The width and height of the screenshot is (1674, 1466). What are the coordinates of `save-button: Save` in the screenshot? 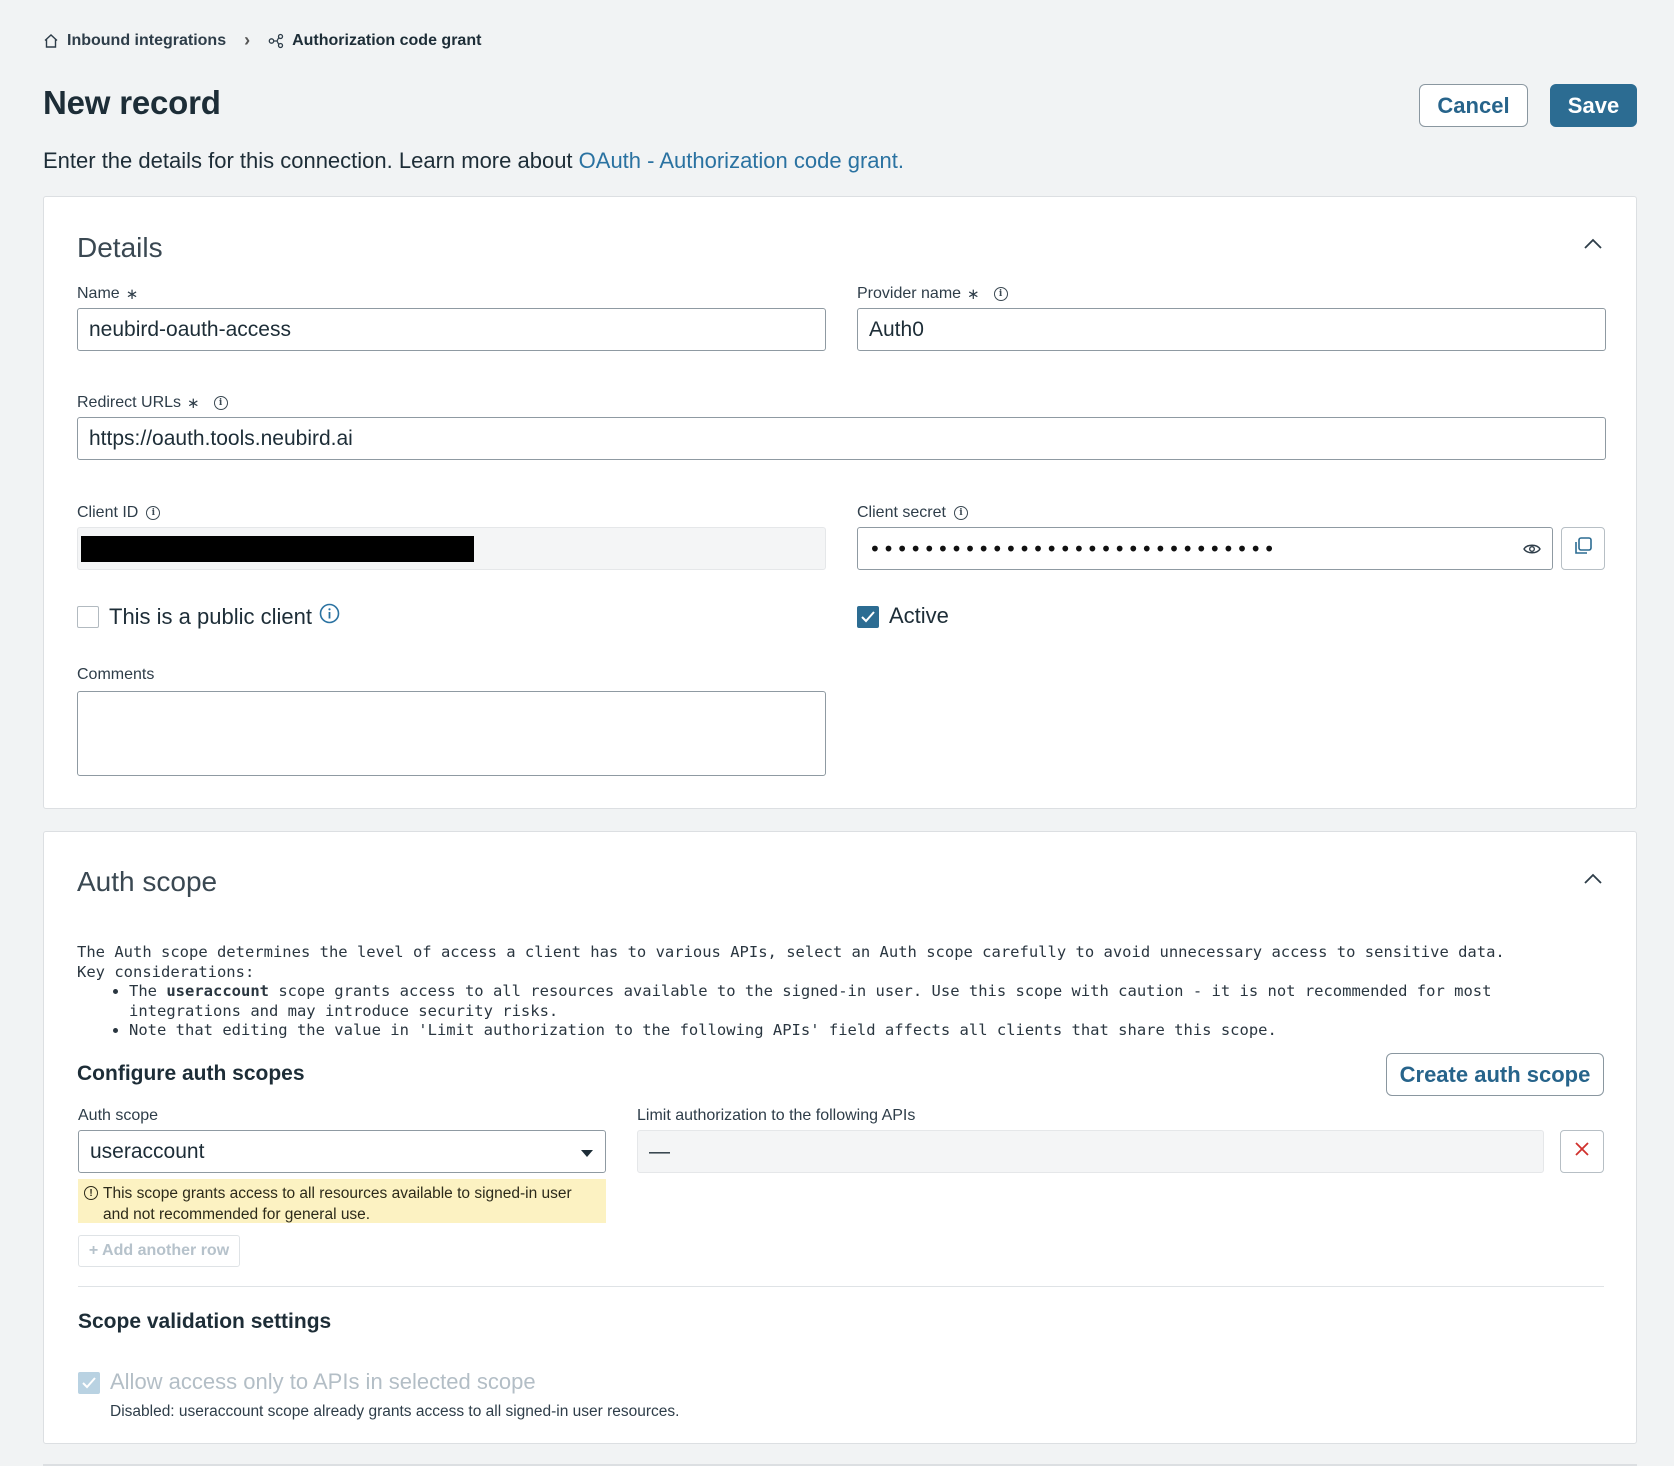 It's located at (1593, 105).